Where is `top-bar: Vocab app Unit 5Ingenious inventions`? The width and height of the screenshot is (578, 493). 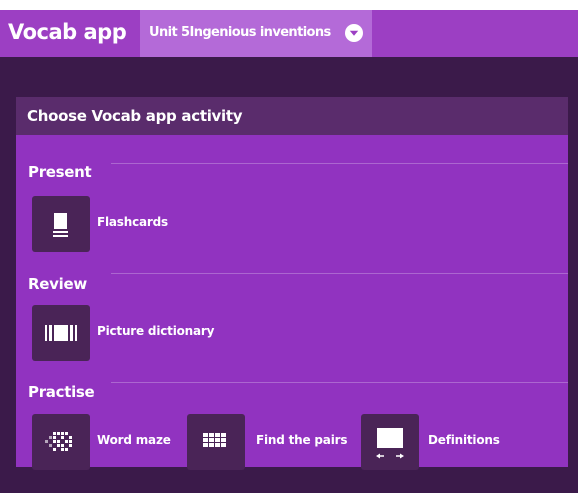 top-bar: Vocab app Unit 5Ingenious inventions is located at coordinates (289, 33).